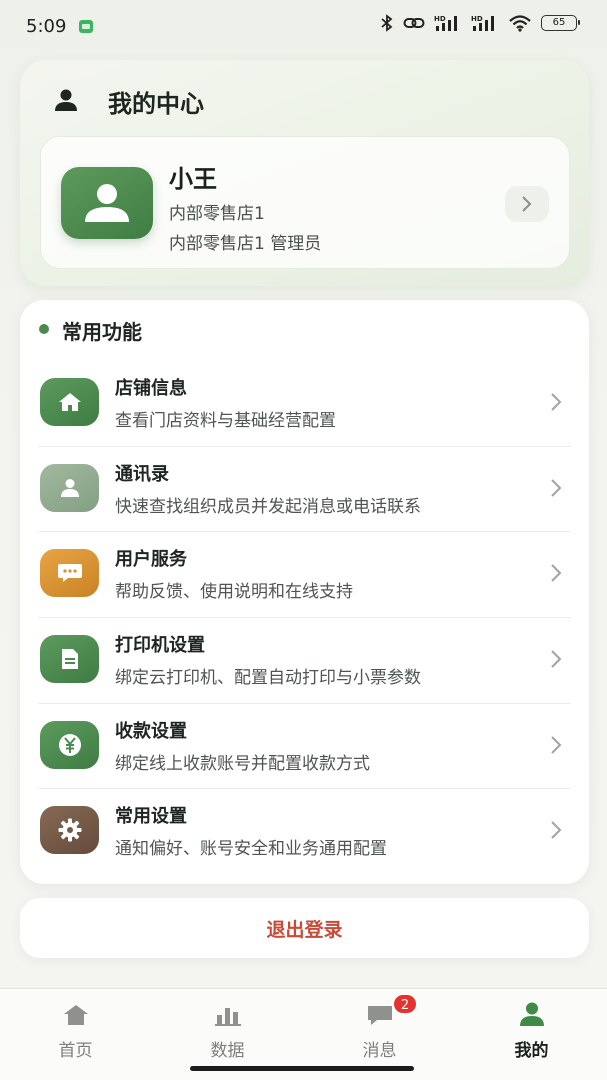 This screenshot has height=1080, width=607. I want to click on function-item-store-info: 店铺信息 查看门店资料与基础经营配置, so click(304, 403).